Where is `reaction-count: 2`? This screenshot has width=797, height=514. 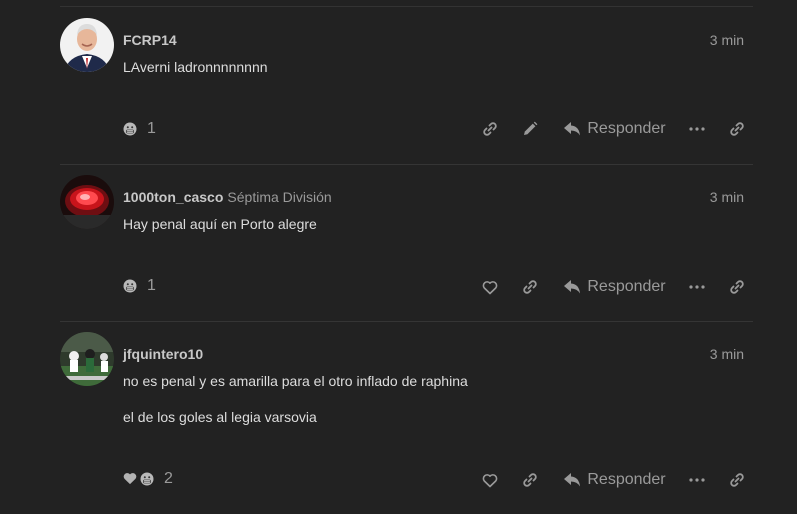 reaction-count: 2 is located at coordinates (168, 478).